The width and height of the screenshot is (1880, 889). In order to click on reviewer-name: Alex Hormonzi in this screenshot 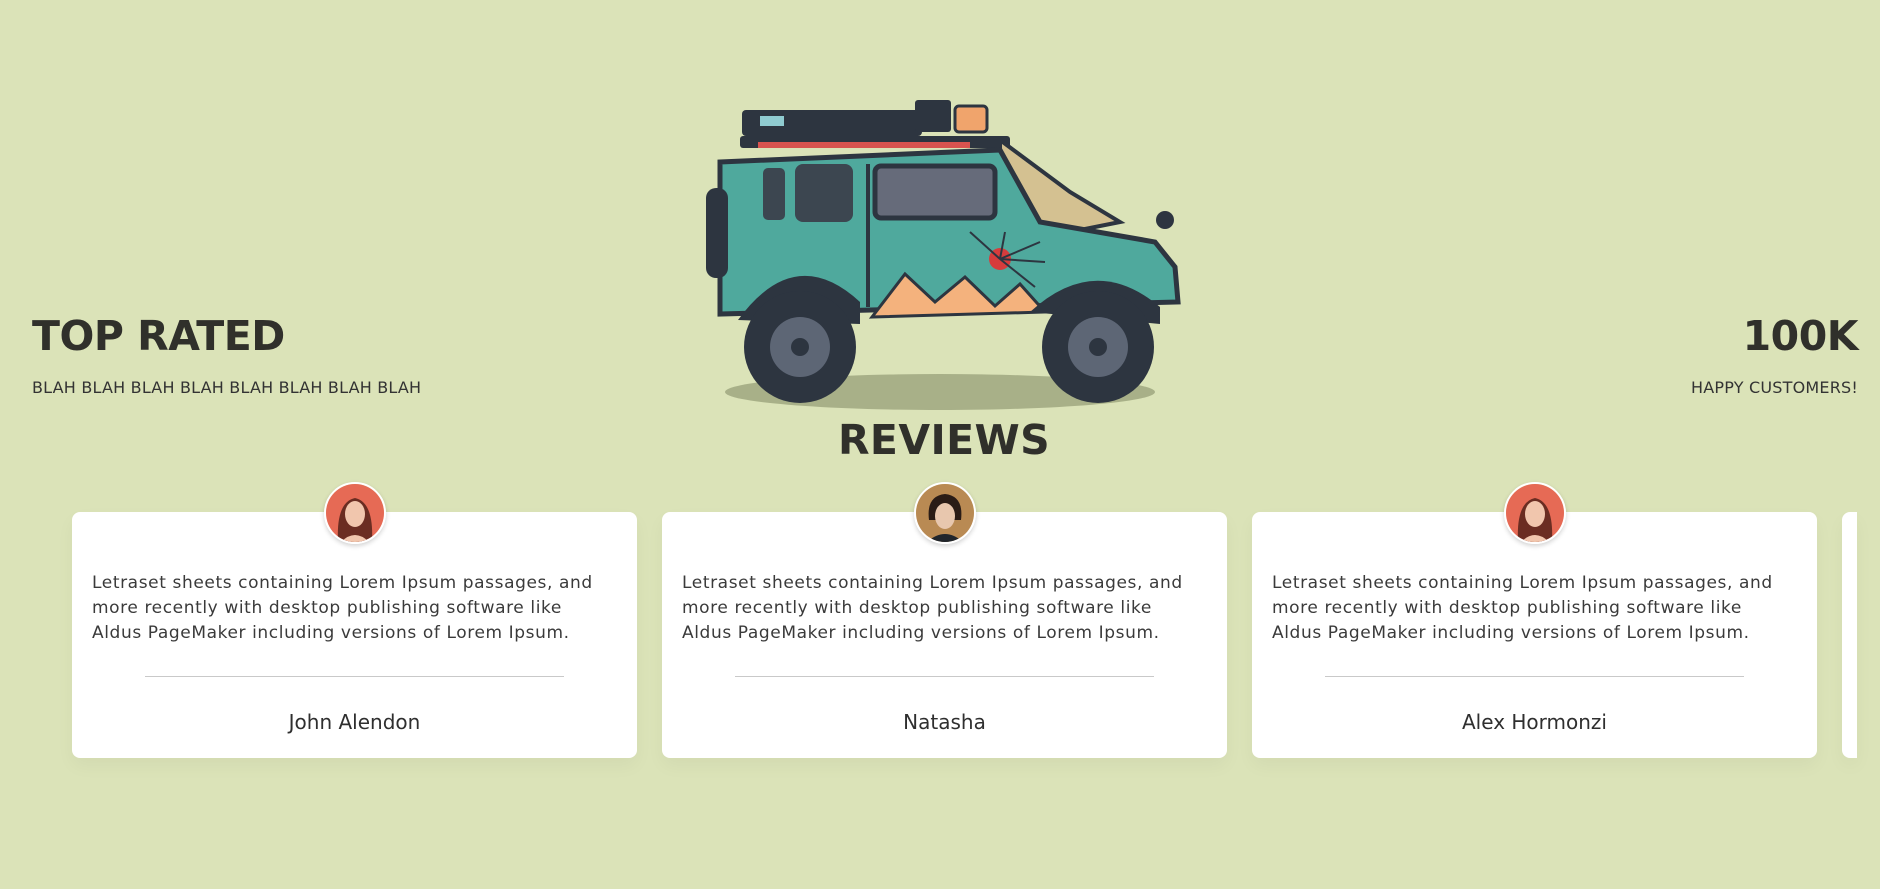, I will do `click(1534, 722)`.